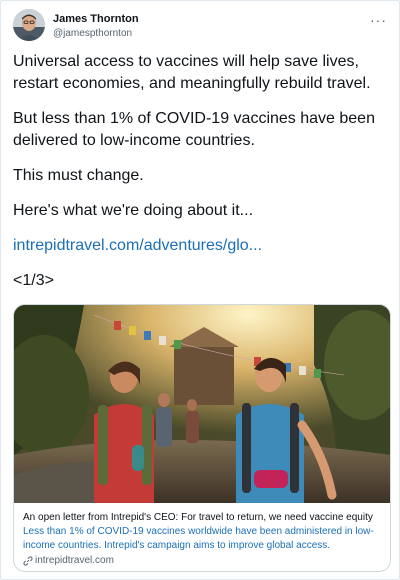  What do you see at coordinates (96, 19) in the screenshot?
I see `author-name: James Thornton` at bounding box center [96, 19].